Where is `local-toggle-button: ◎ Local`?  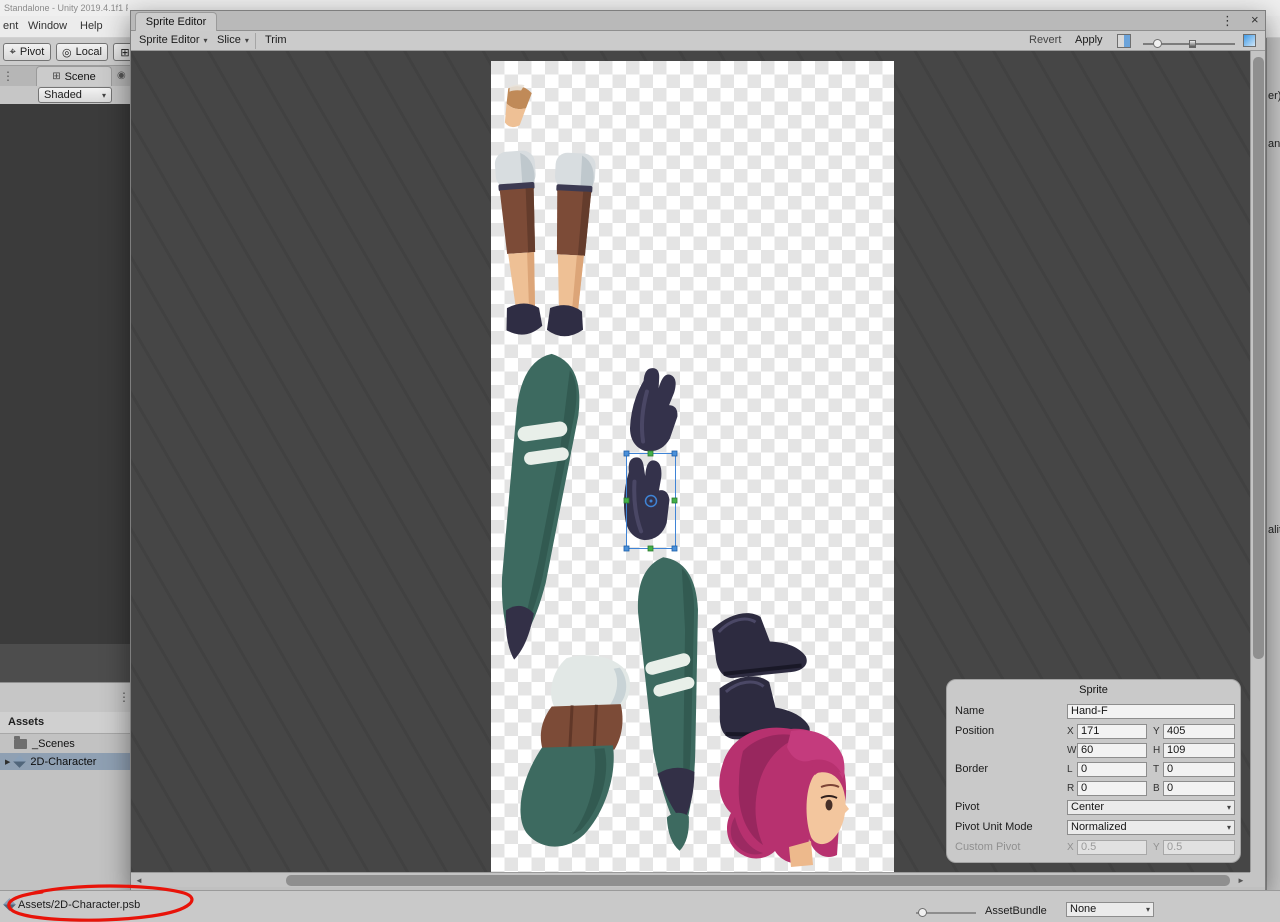 local-toggle-button: ◎ Local is located at coordinates (82, 52).